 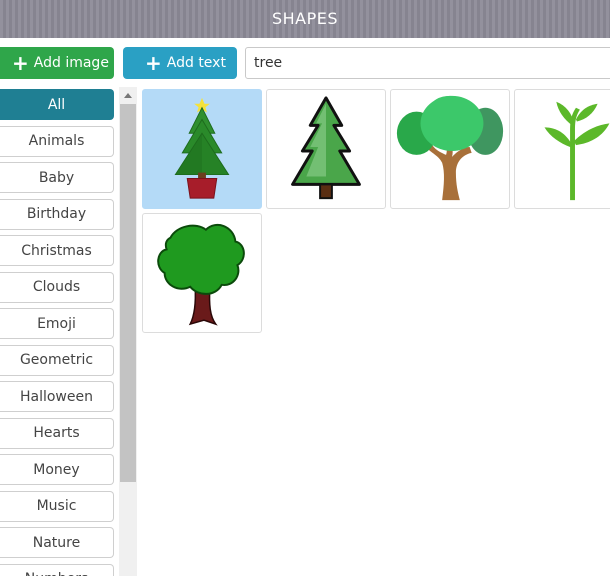 What do you see at coordinates (57, 250) in the screenshot?
I see `category-christmas: Christmas` at bounding box center [57, 250].